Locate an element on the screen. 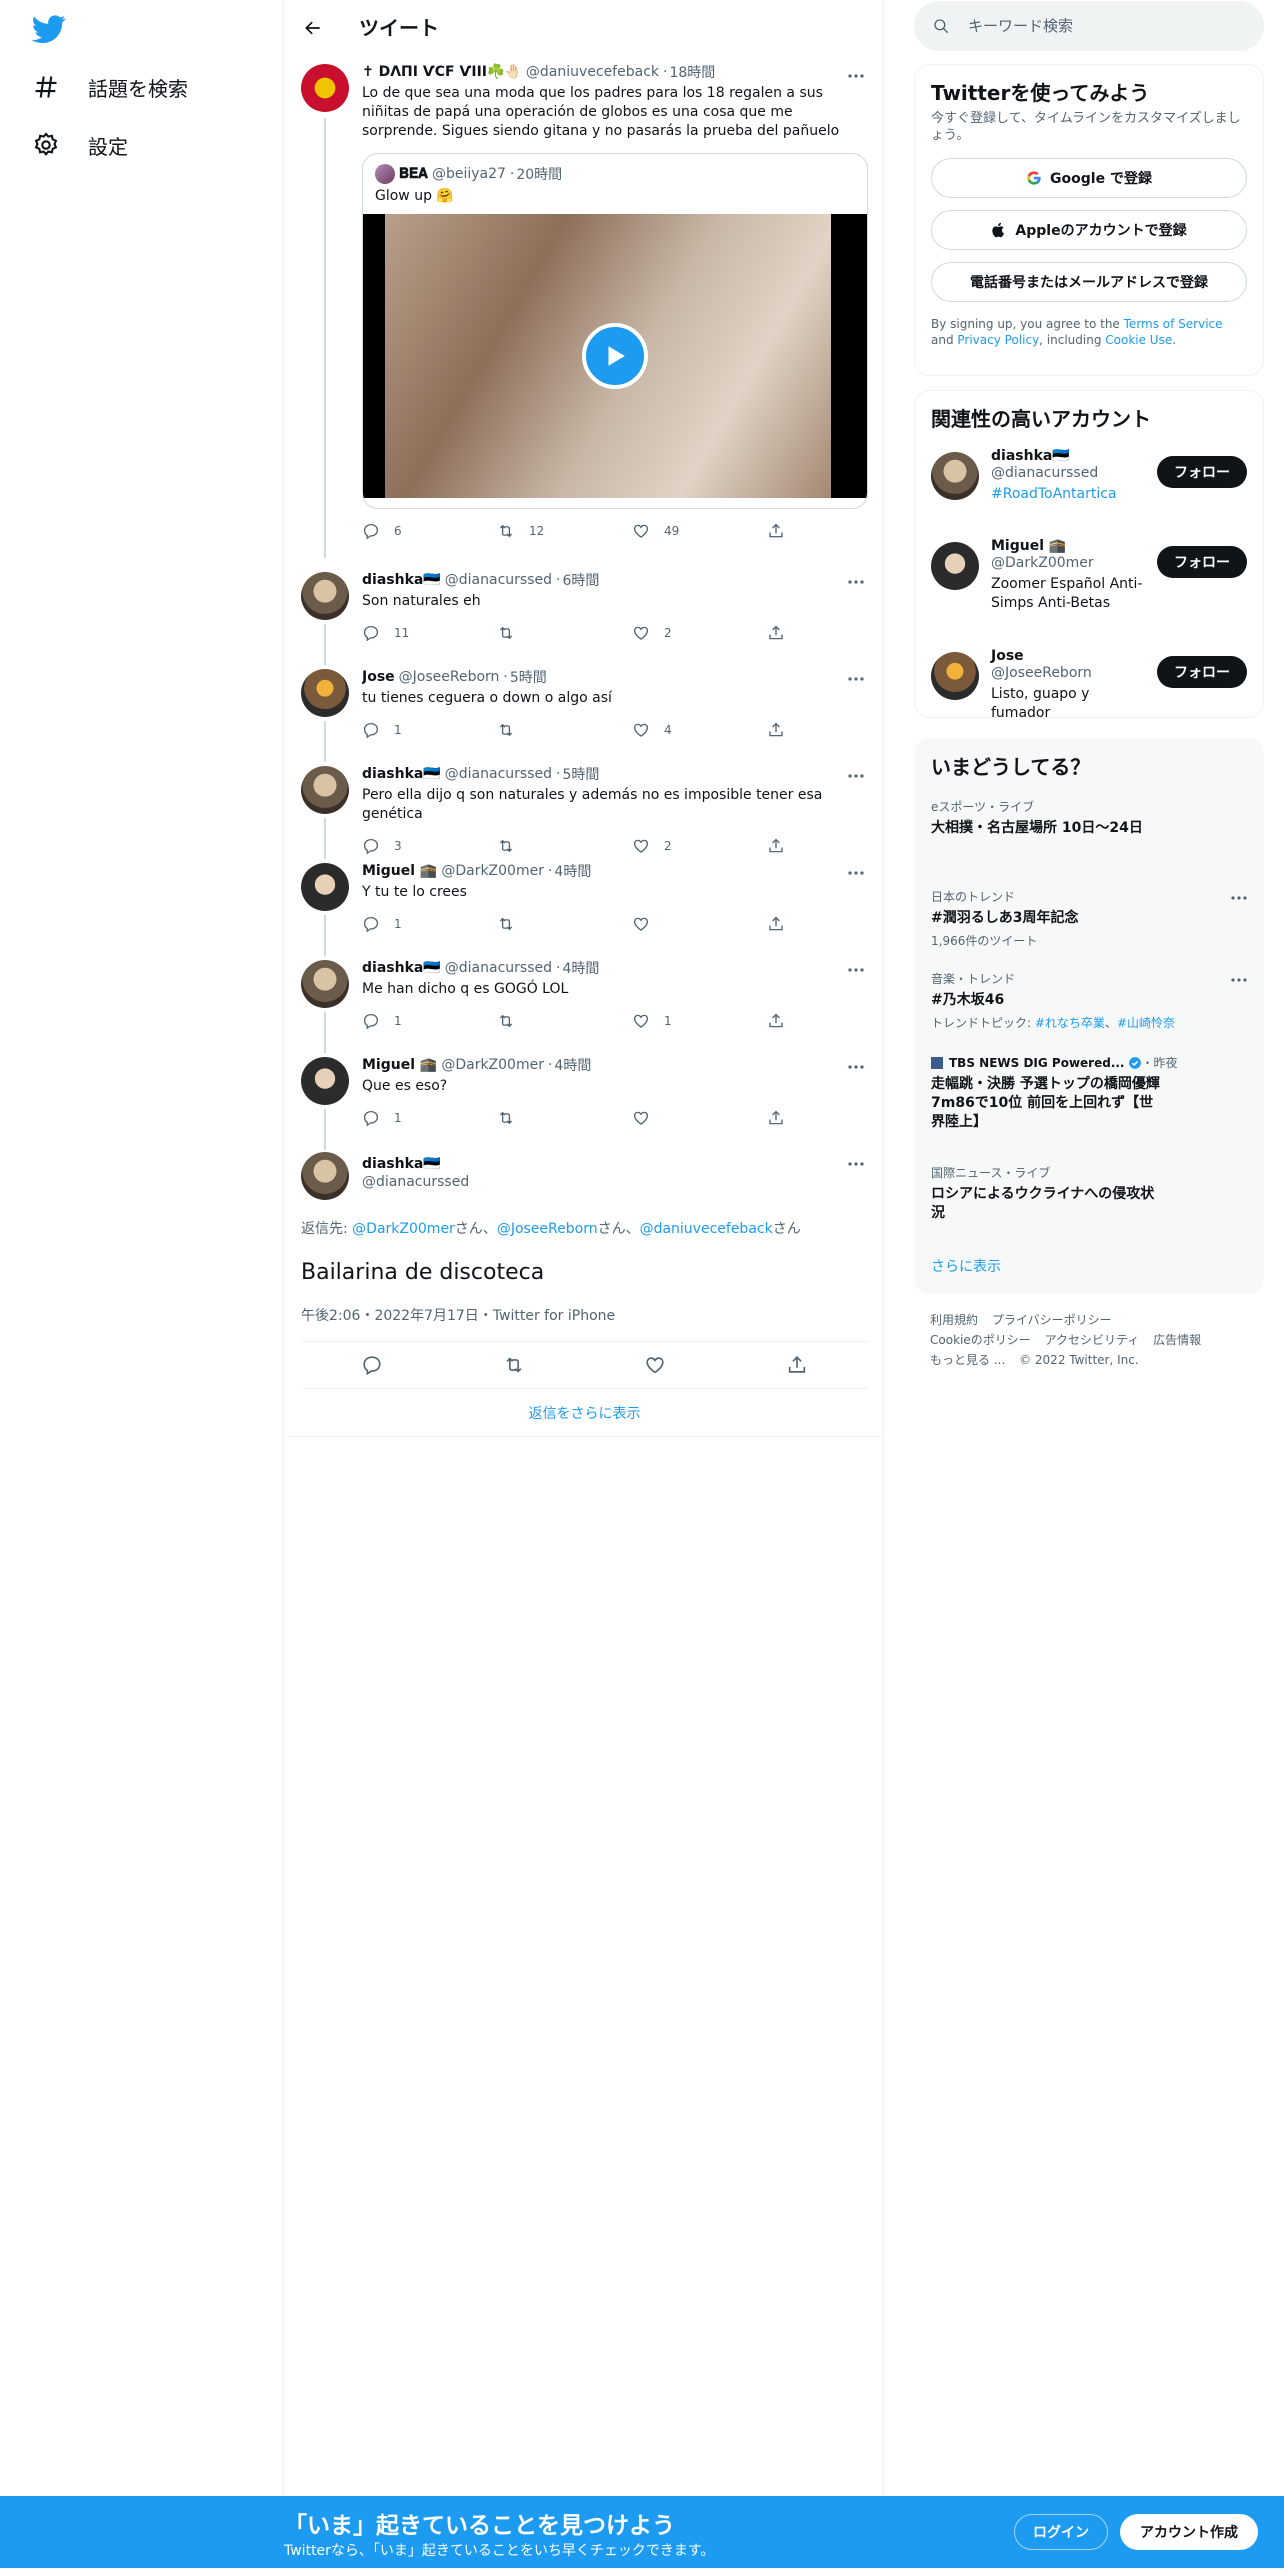  tweet-time: 6時間 is located at coordinates (580, 580).